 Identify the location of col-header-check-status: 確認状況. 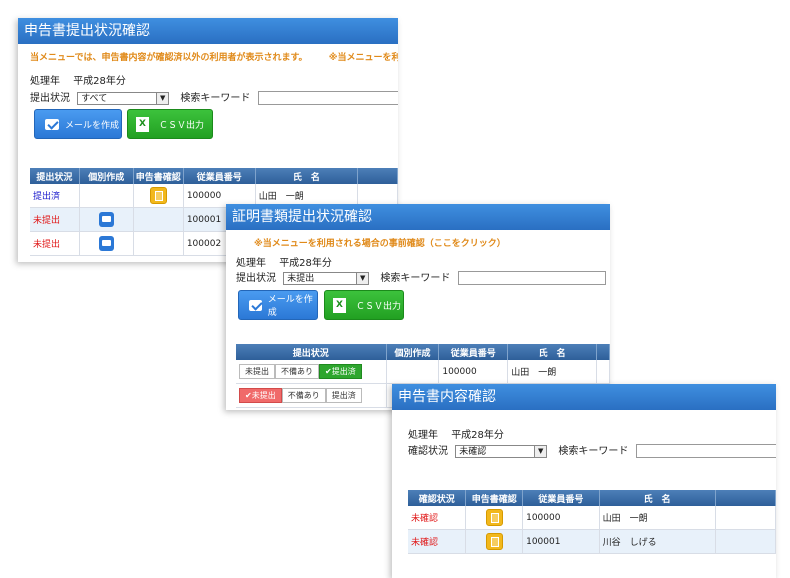
(437, 498).